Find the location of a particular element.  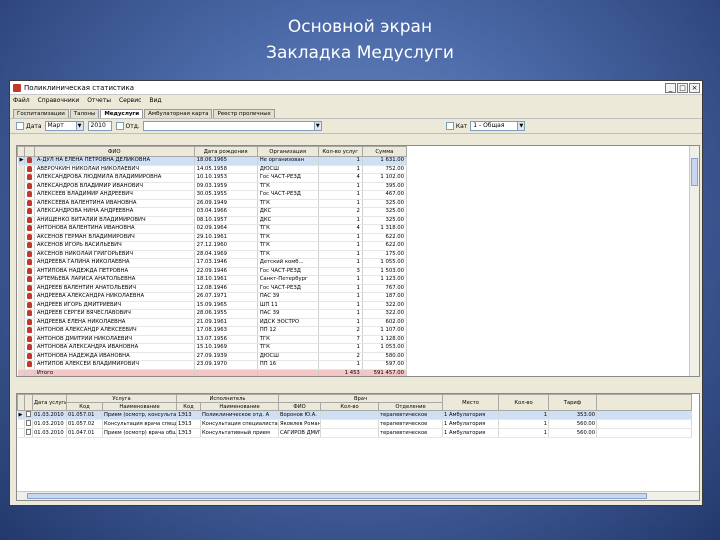

dept-select is located at coordinates (228, 126).